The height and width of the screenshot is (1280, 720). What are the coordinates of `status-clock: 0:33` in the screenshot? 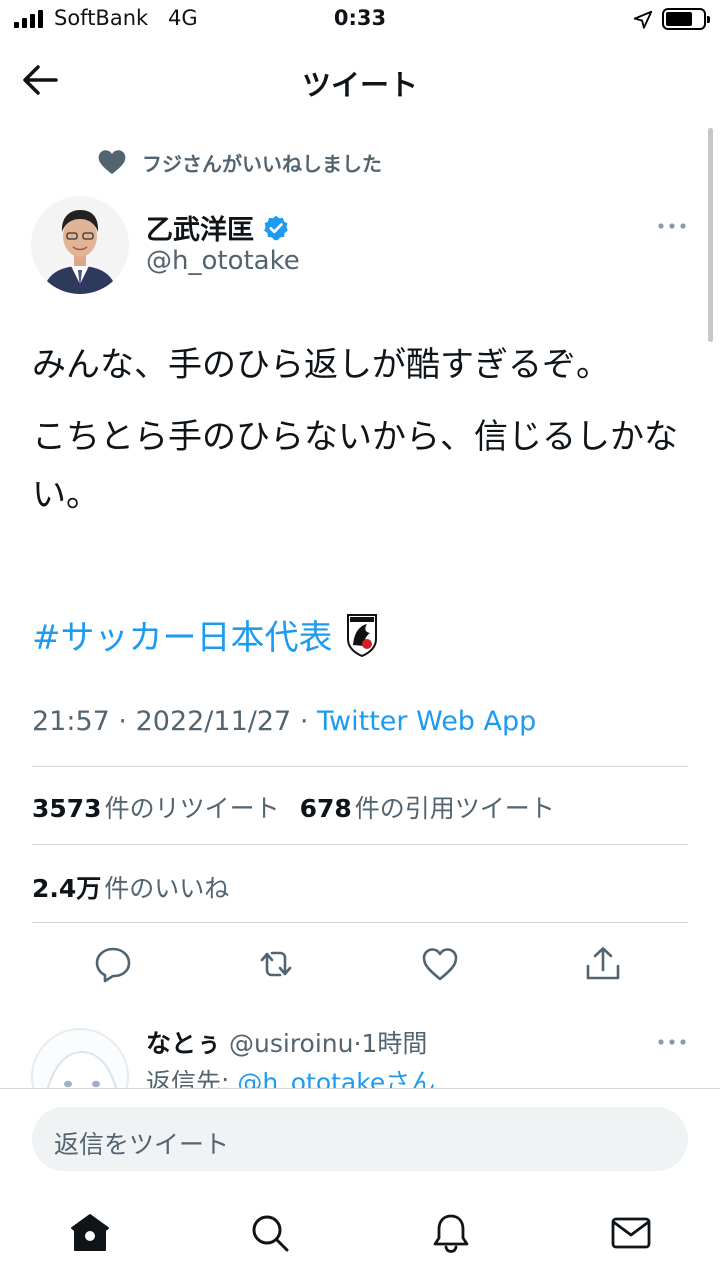 It's located at (360, 18).